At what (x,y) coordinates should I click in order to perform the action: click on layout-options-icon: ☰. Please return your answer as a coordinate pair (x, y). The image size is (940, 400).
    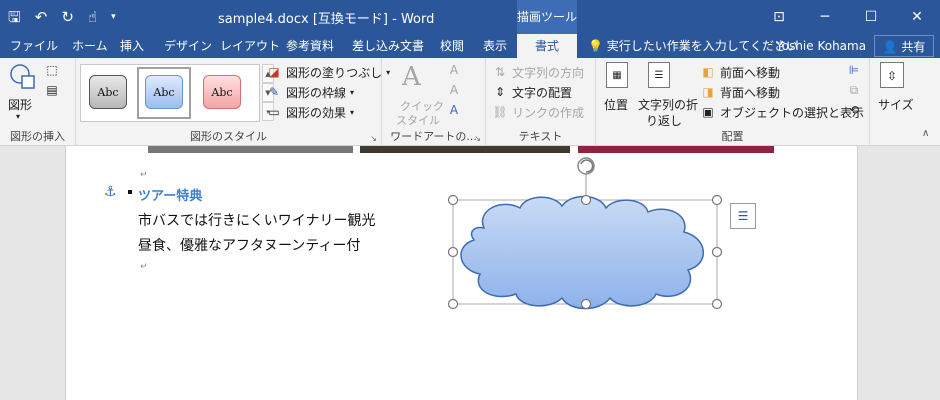
    Looking at the image, I should click on (743, 216).